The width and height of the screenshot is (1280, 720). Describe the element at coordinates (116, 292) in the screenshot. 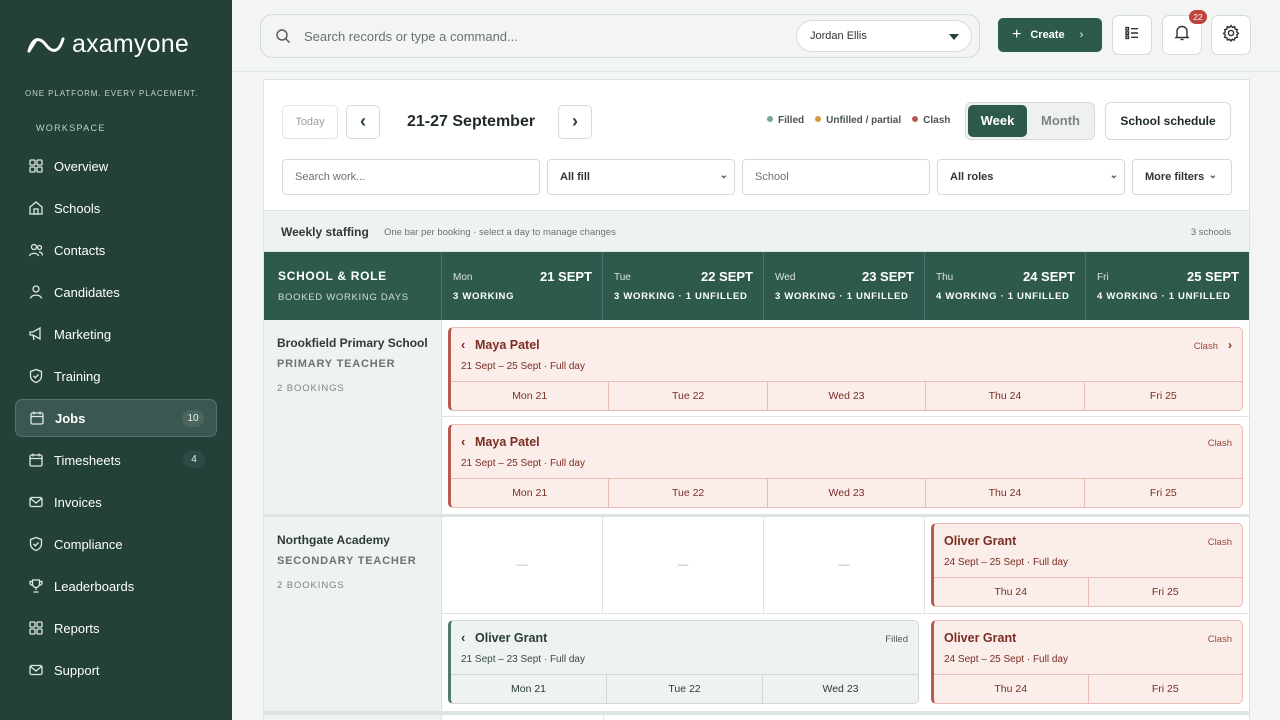

I see `sidebar-item-candidates: Candidates` at that location.